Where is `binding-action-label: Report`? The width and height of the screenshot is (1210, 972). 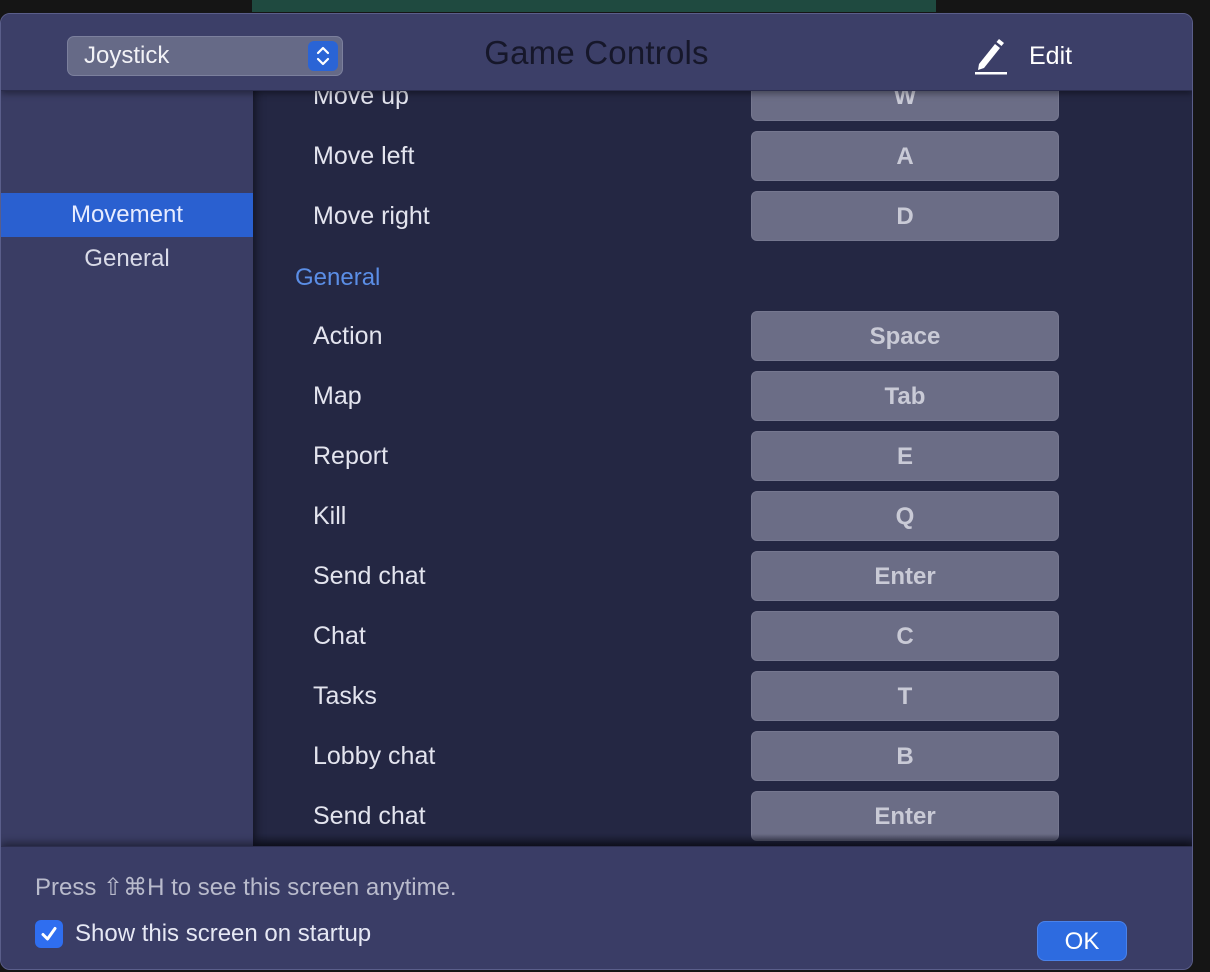
binding-action-label: Report is located at coordinates (351, 456).